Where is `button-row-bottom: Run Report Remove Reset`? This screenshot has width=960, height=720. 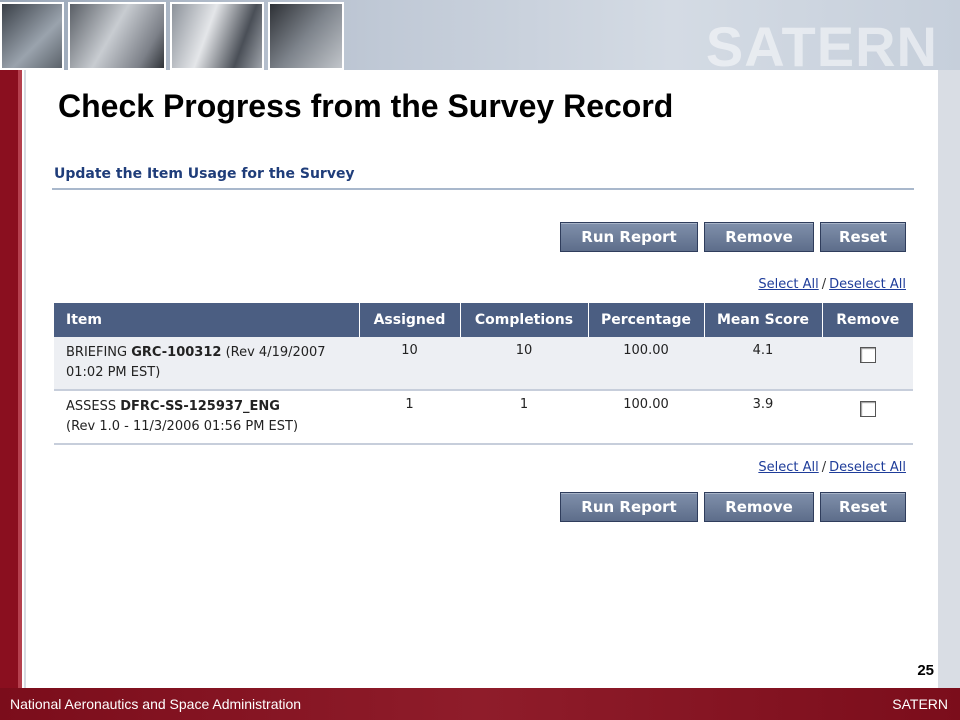 button-row-bottom: Run Report Remove Reset is located at coordinates (733, 507).